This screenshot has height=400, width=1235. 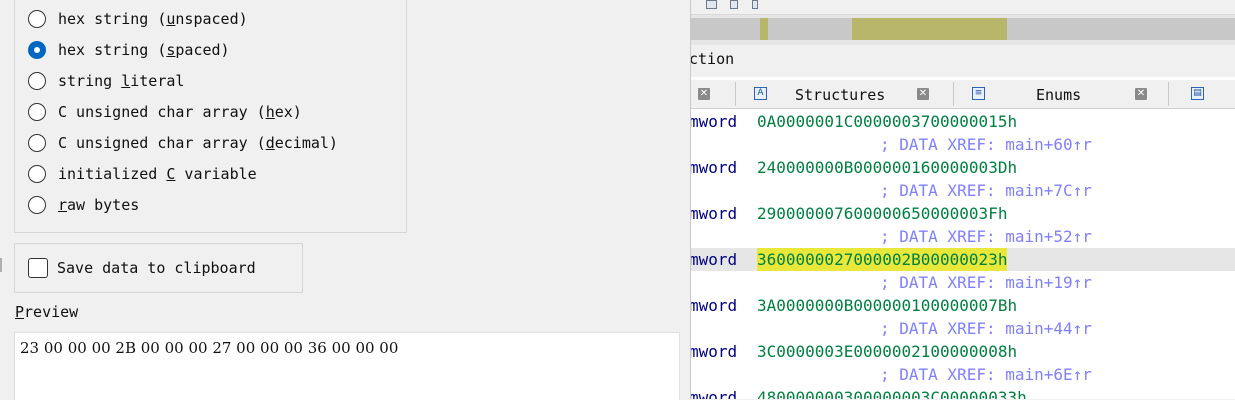 What do you see at coordinates (153, 19) in the screenshot?
I see `format-option-label: hex string (unspaced)` at bounding box center [153, 19].